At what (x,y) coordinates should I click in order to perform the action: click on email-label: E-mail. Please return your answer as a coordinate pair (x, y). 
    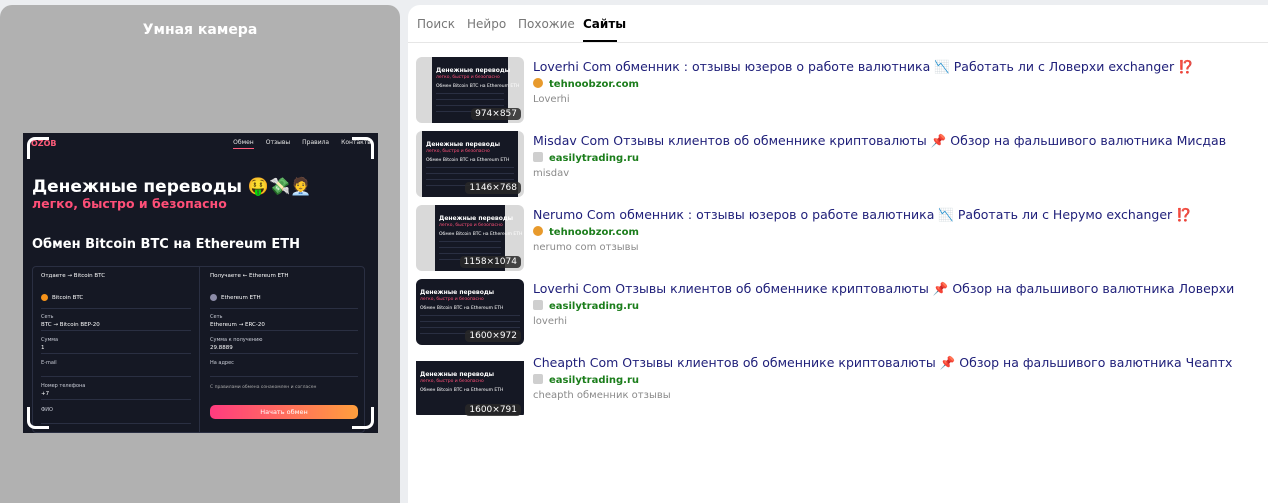
    Looking at the image, I should click on (49, 363).